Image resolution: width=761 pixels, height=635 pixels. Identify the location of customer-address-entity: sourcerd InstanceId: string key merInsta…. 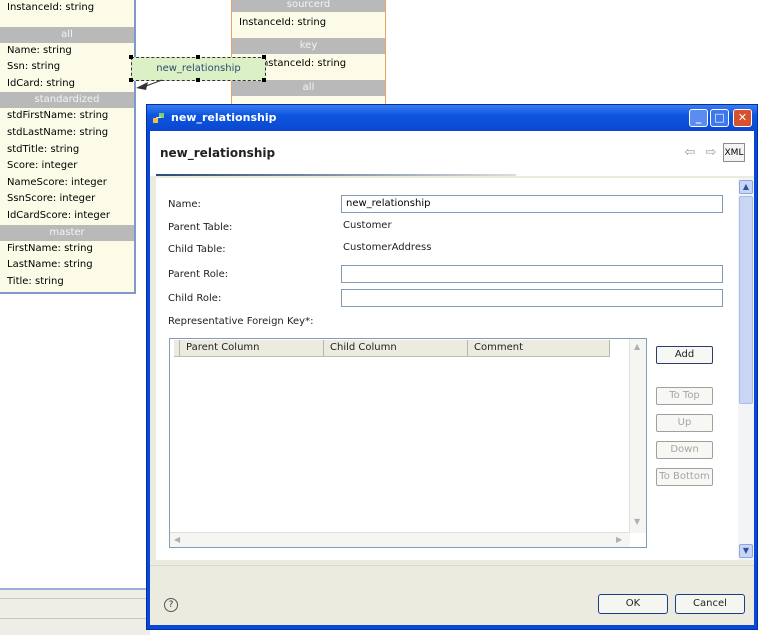
(308, 52).